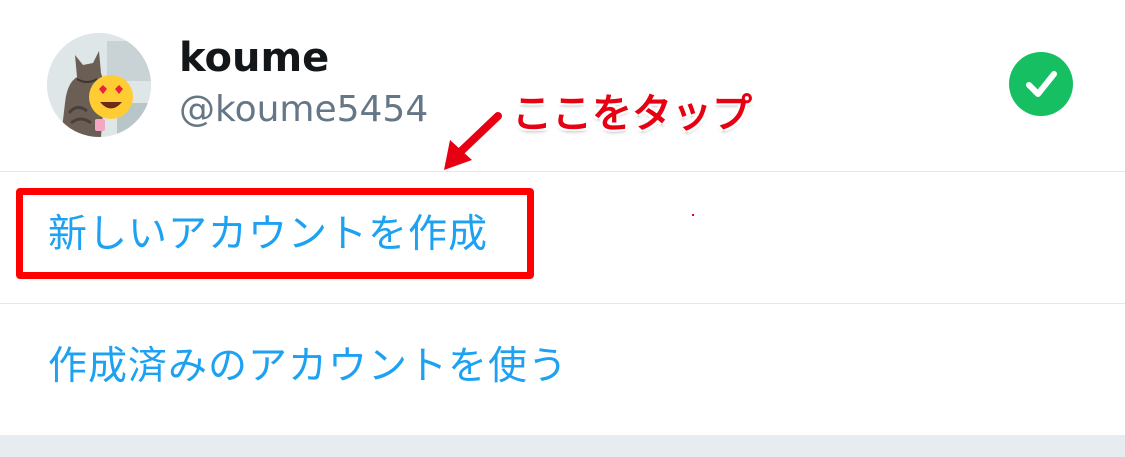  Describe the element at coordinates (1041, 84) in the screenshot. I see `checkmark-icon` at that location.